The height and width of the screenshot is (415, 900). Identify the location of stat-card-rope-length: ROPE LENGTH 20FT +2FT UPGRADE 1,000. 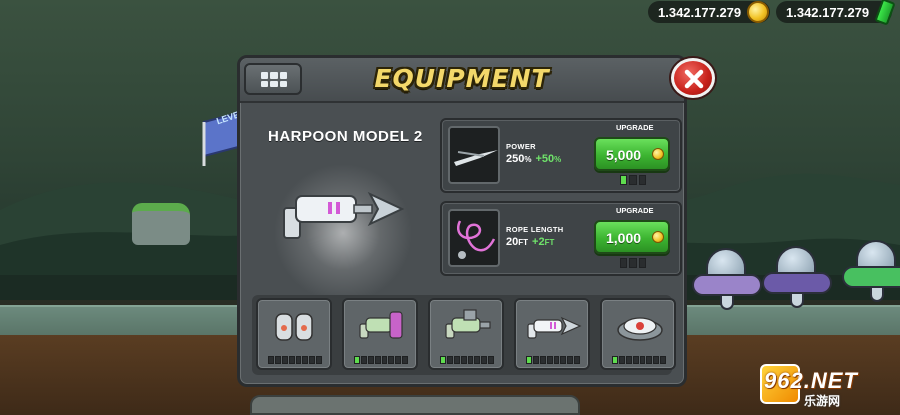
(561, 238).